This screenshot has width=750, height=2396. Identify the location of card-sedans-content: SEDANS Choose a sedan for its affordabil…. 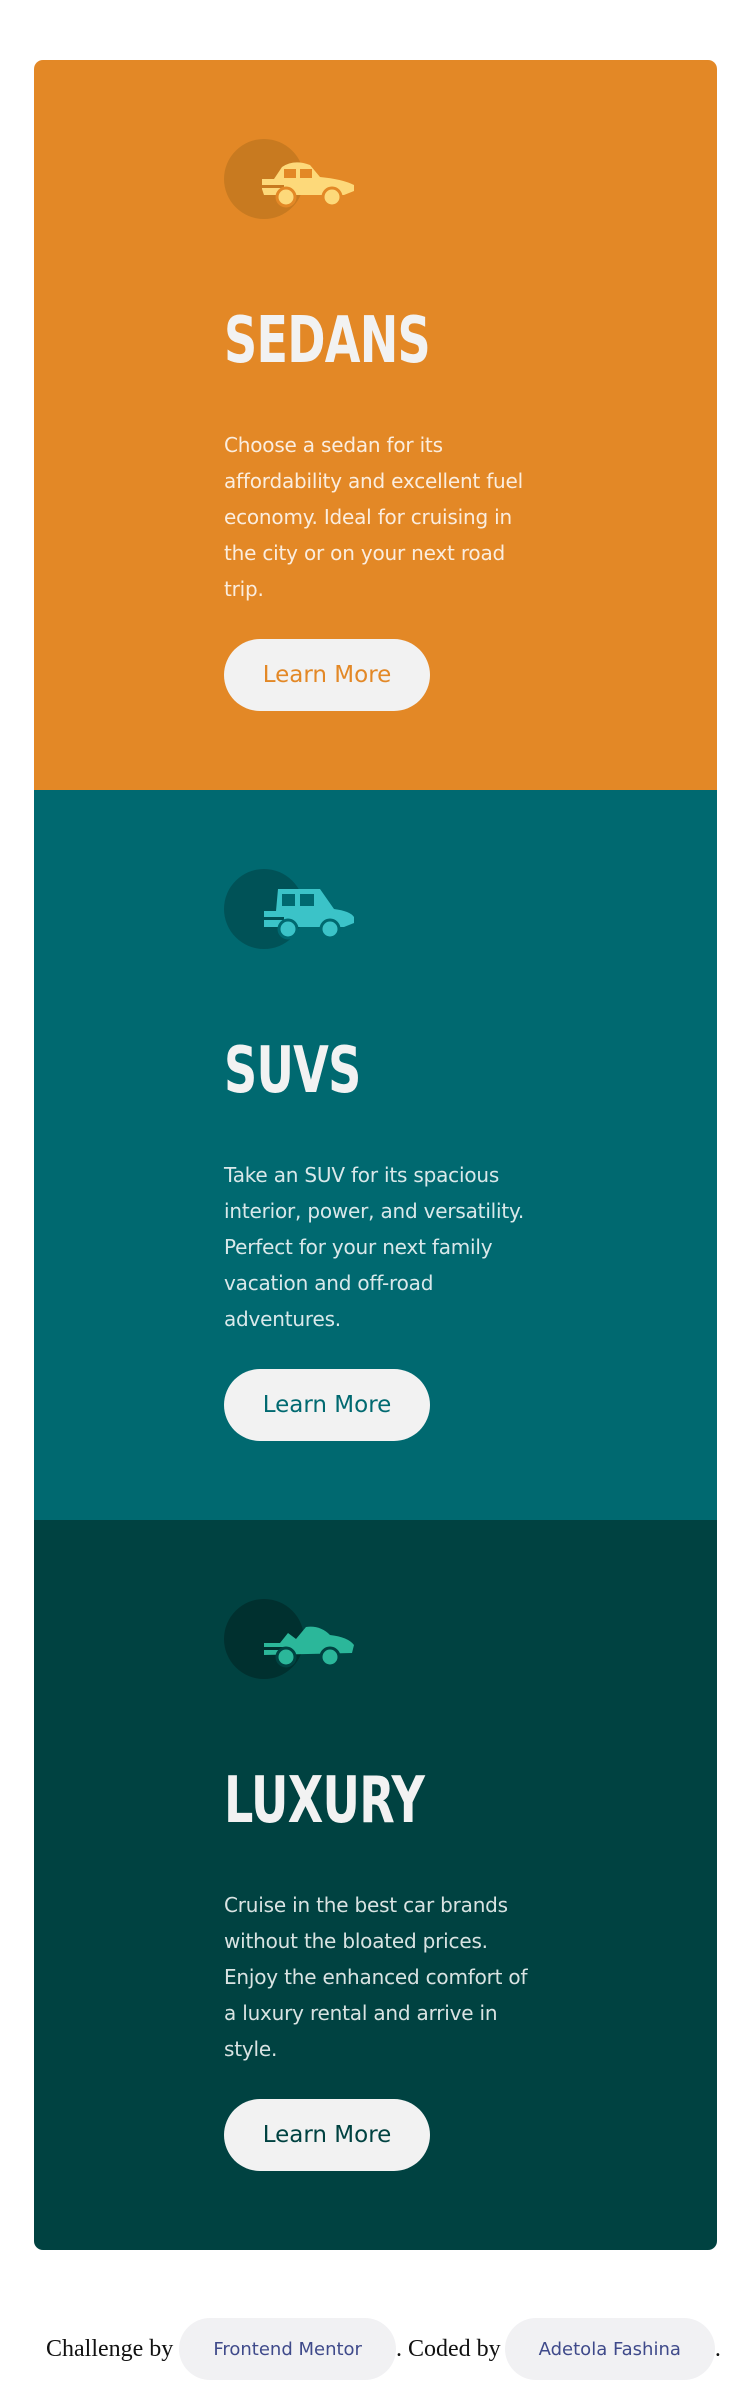
(384, 425).